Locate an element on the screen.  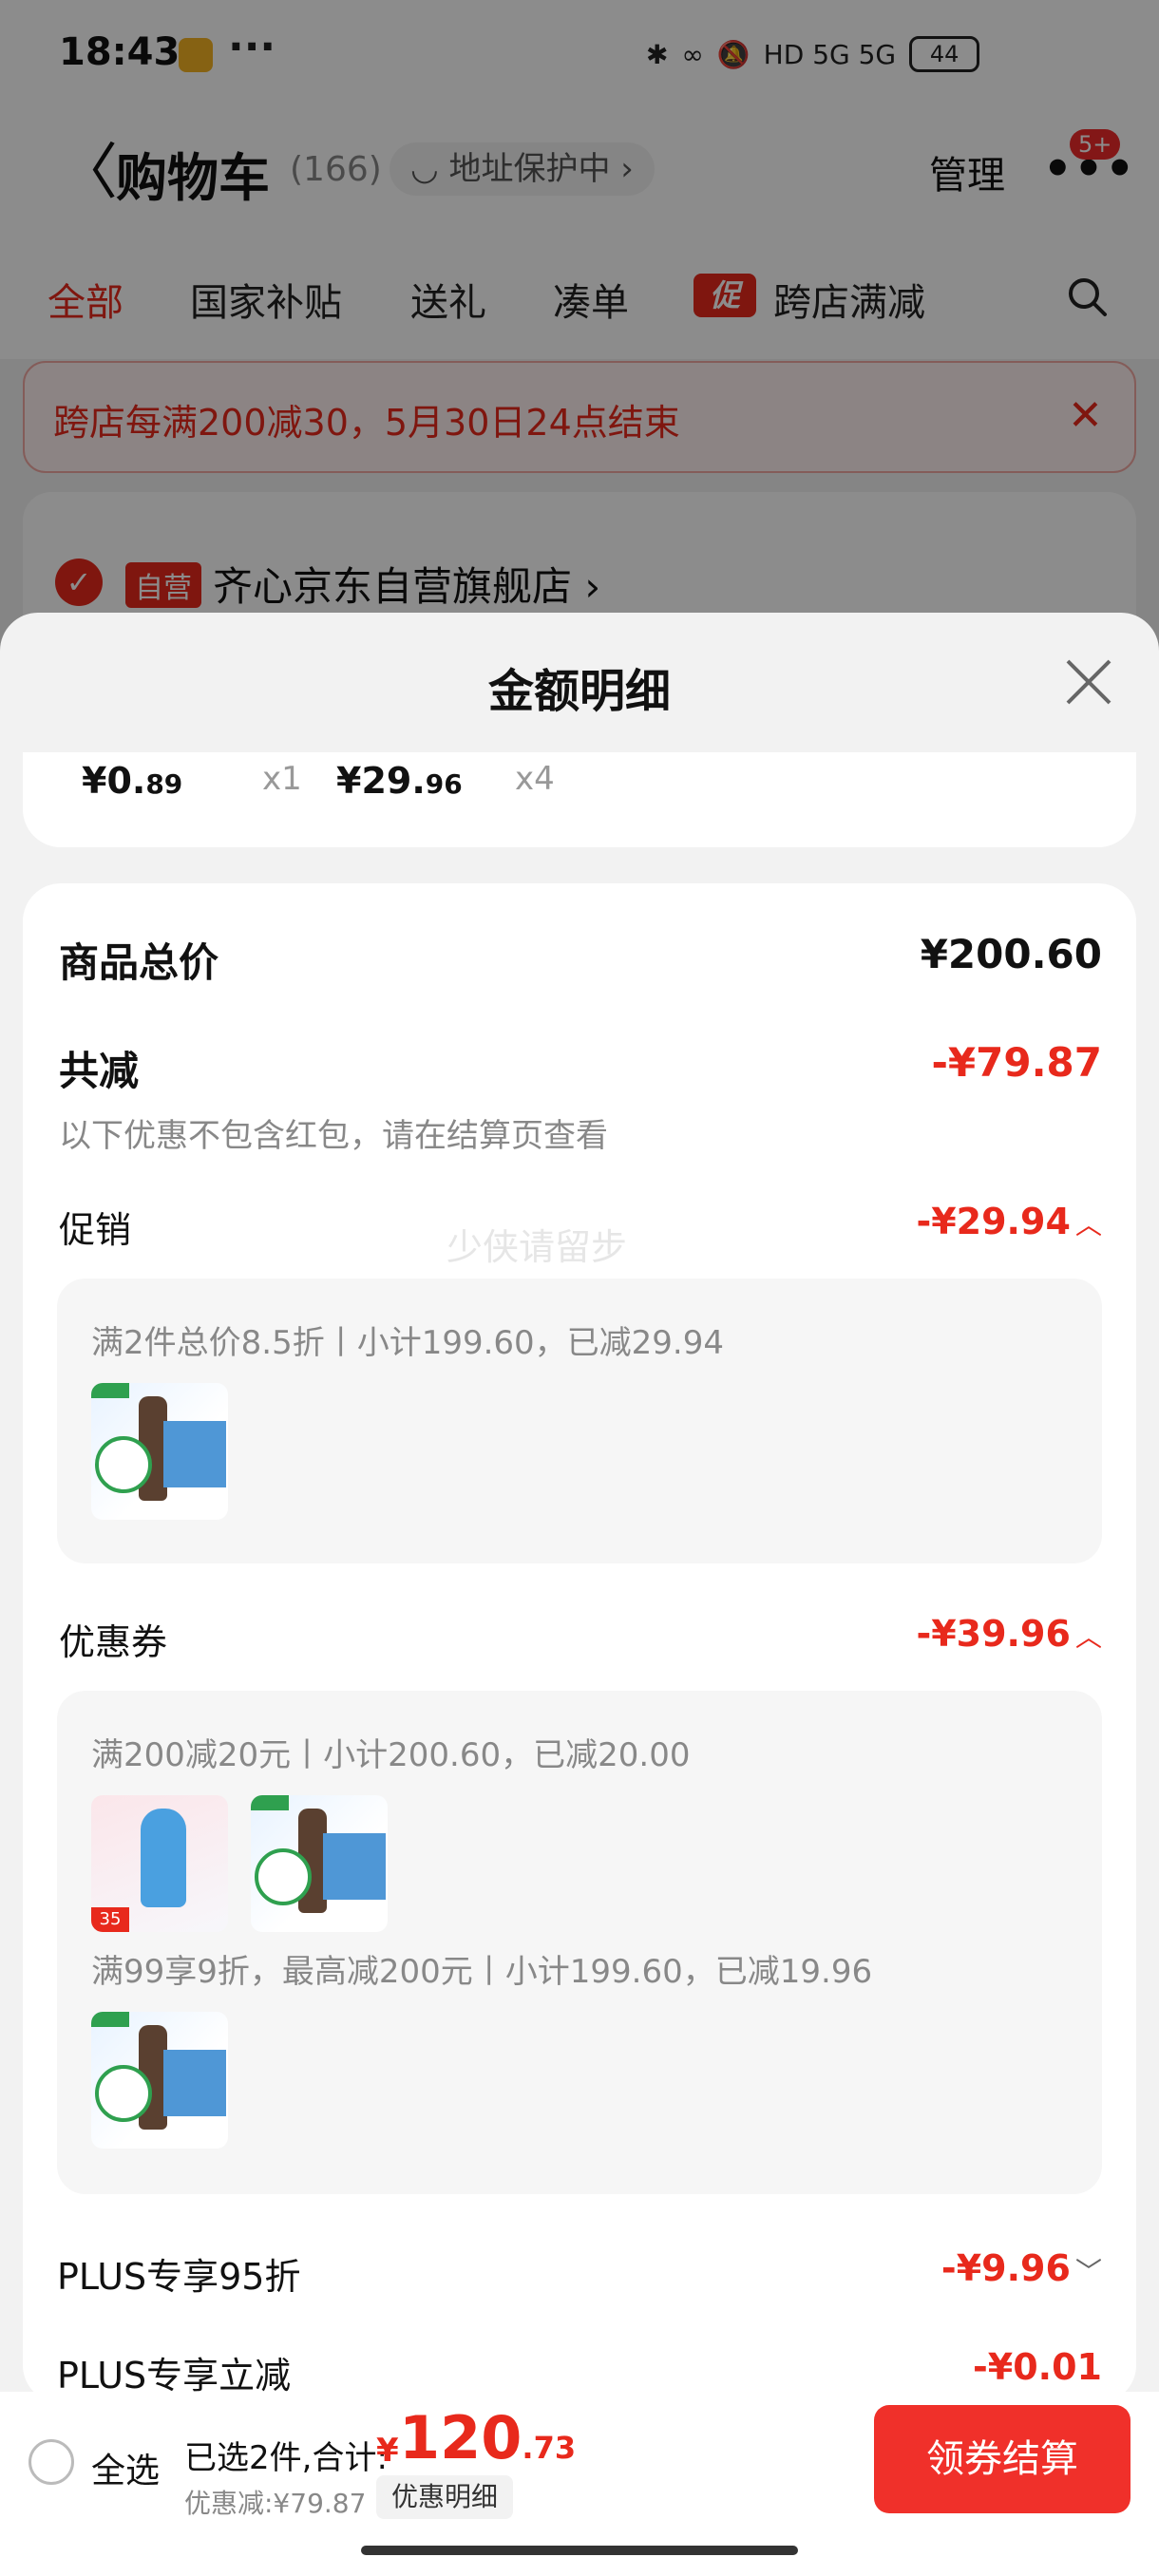
promo-detail-text: 满2件总价8.5折丨小计199.60，已减29.94 is located at coordinates (408, 1343).